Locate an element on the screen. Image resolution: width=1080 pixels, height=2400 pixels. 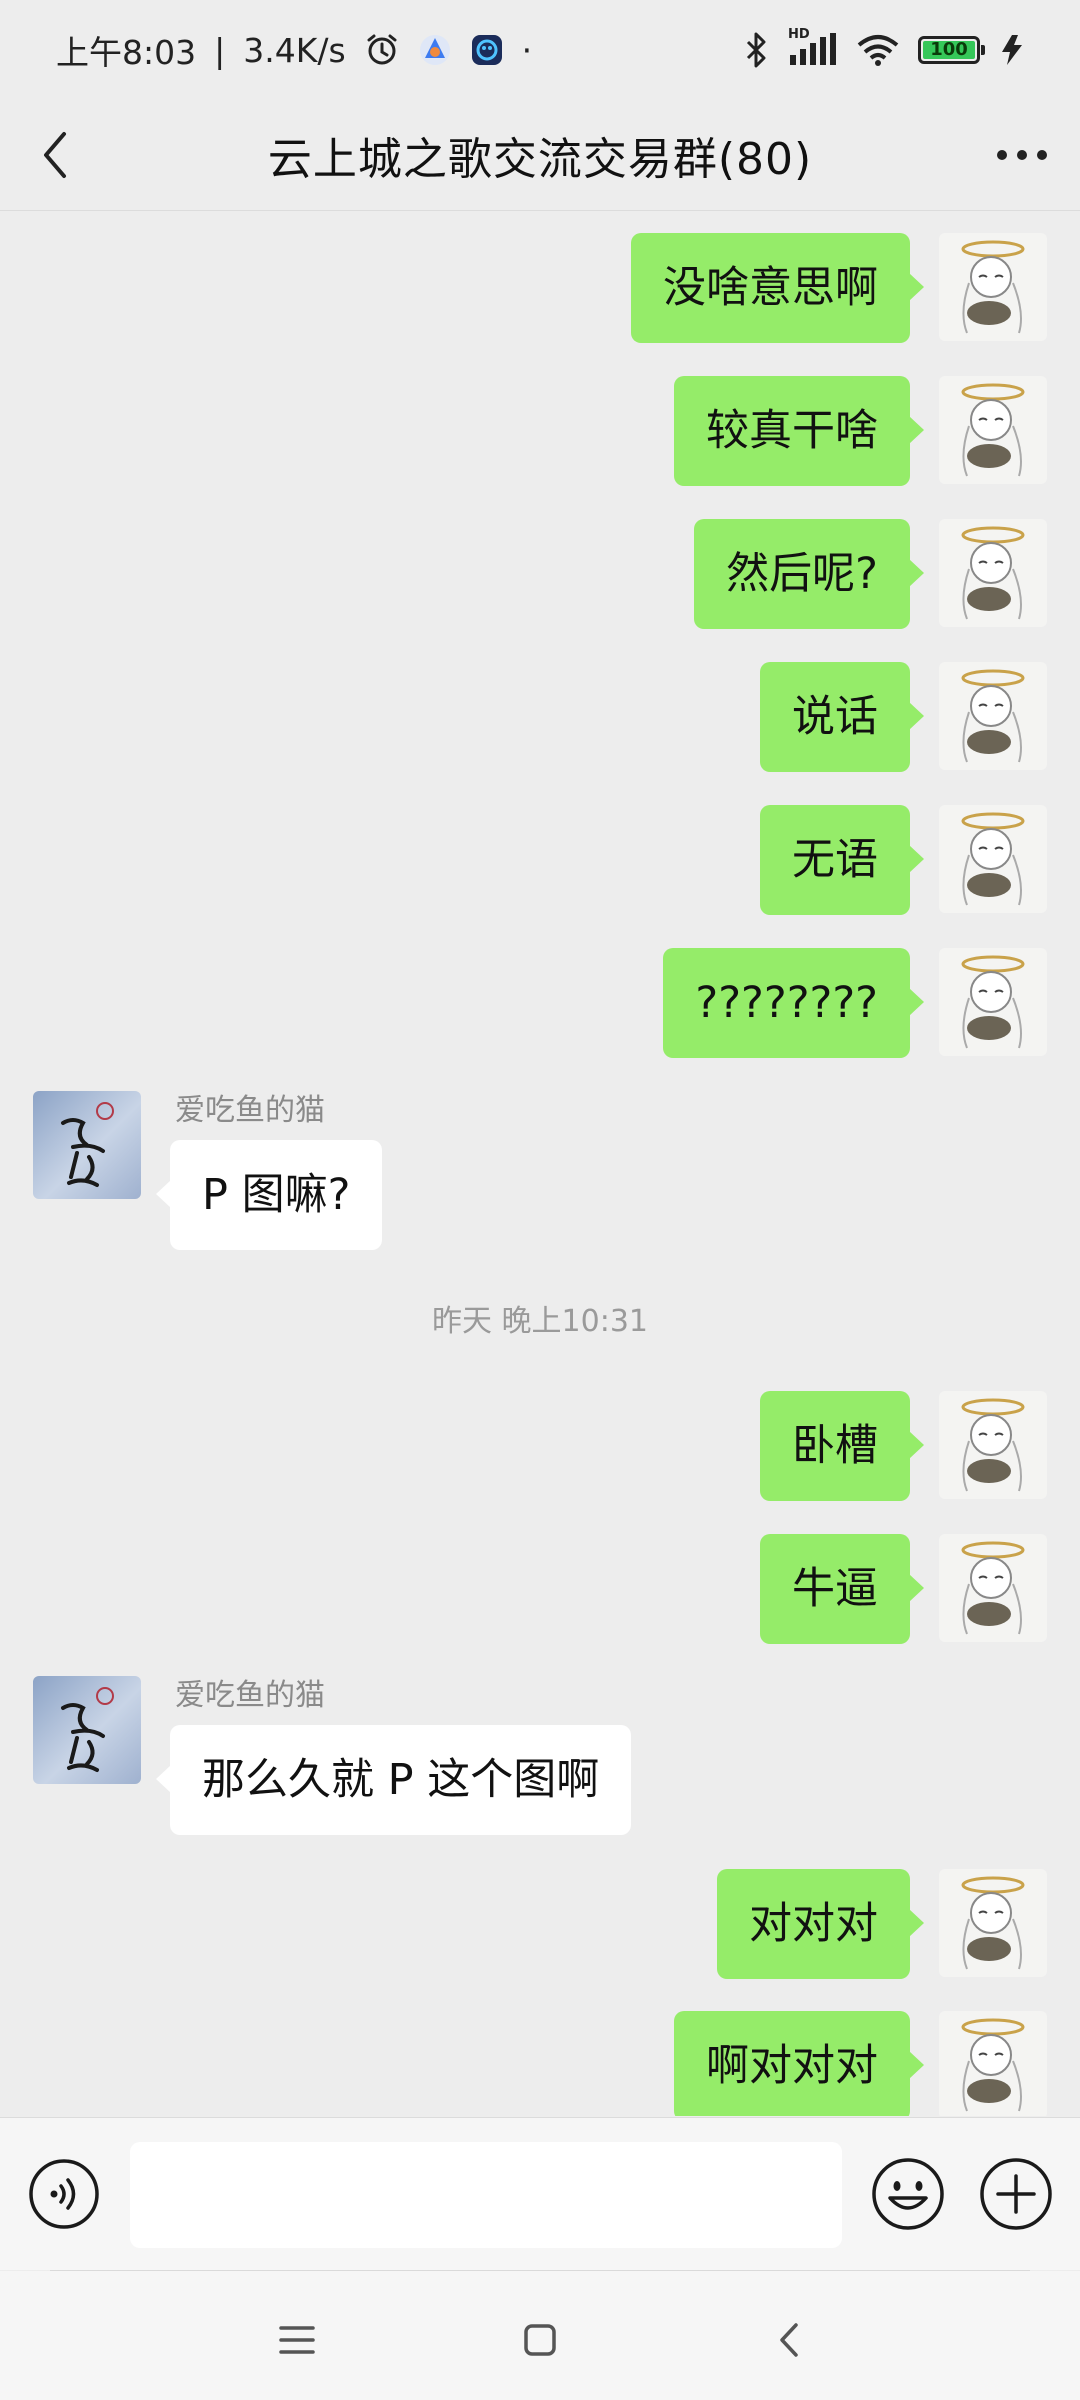
message-bubble: 说话 is located at coordinates (842, 717).